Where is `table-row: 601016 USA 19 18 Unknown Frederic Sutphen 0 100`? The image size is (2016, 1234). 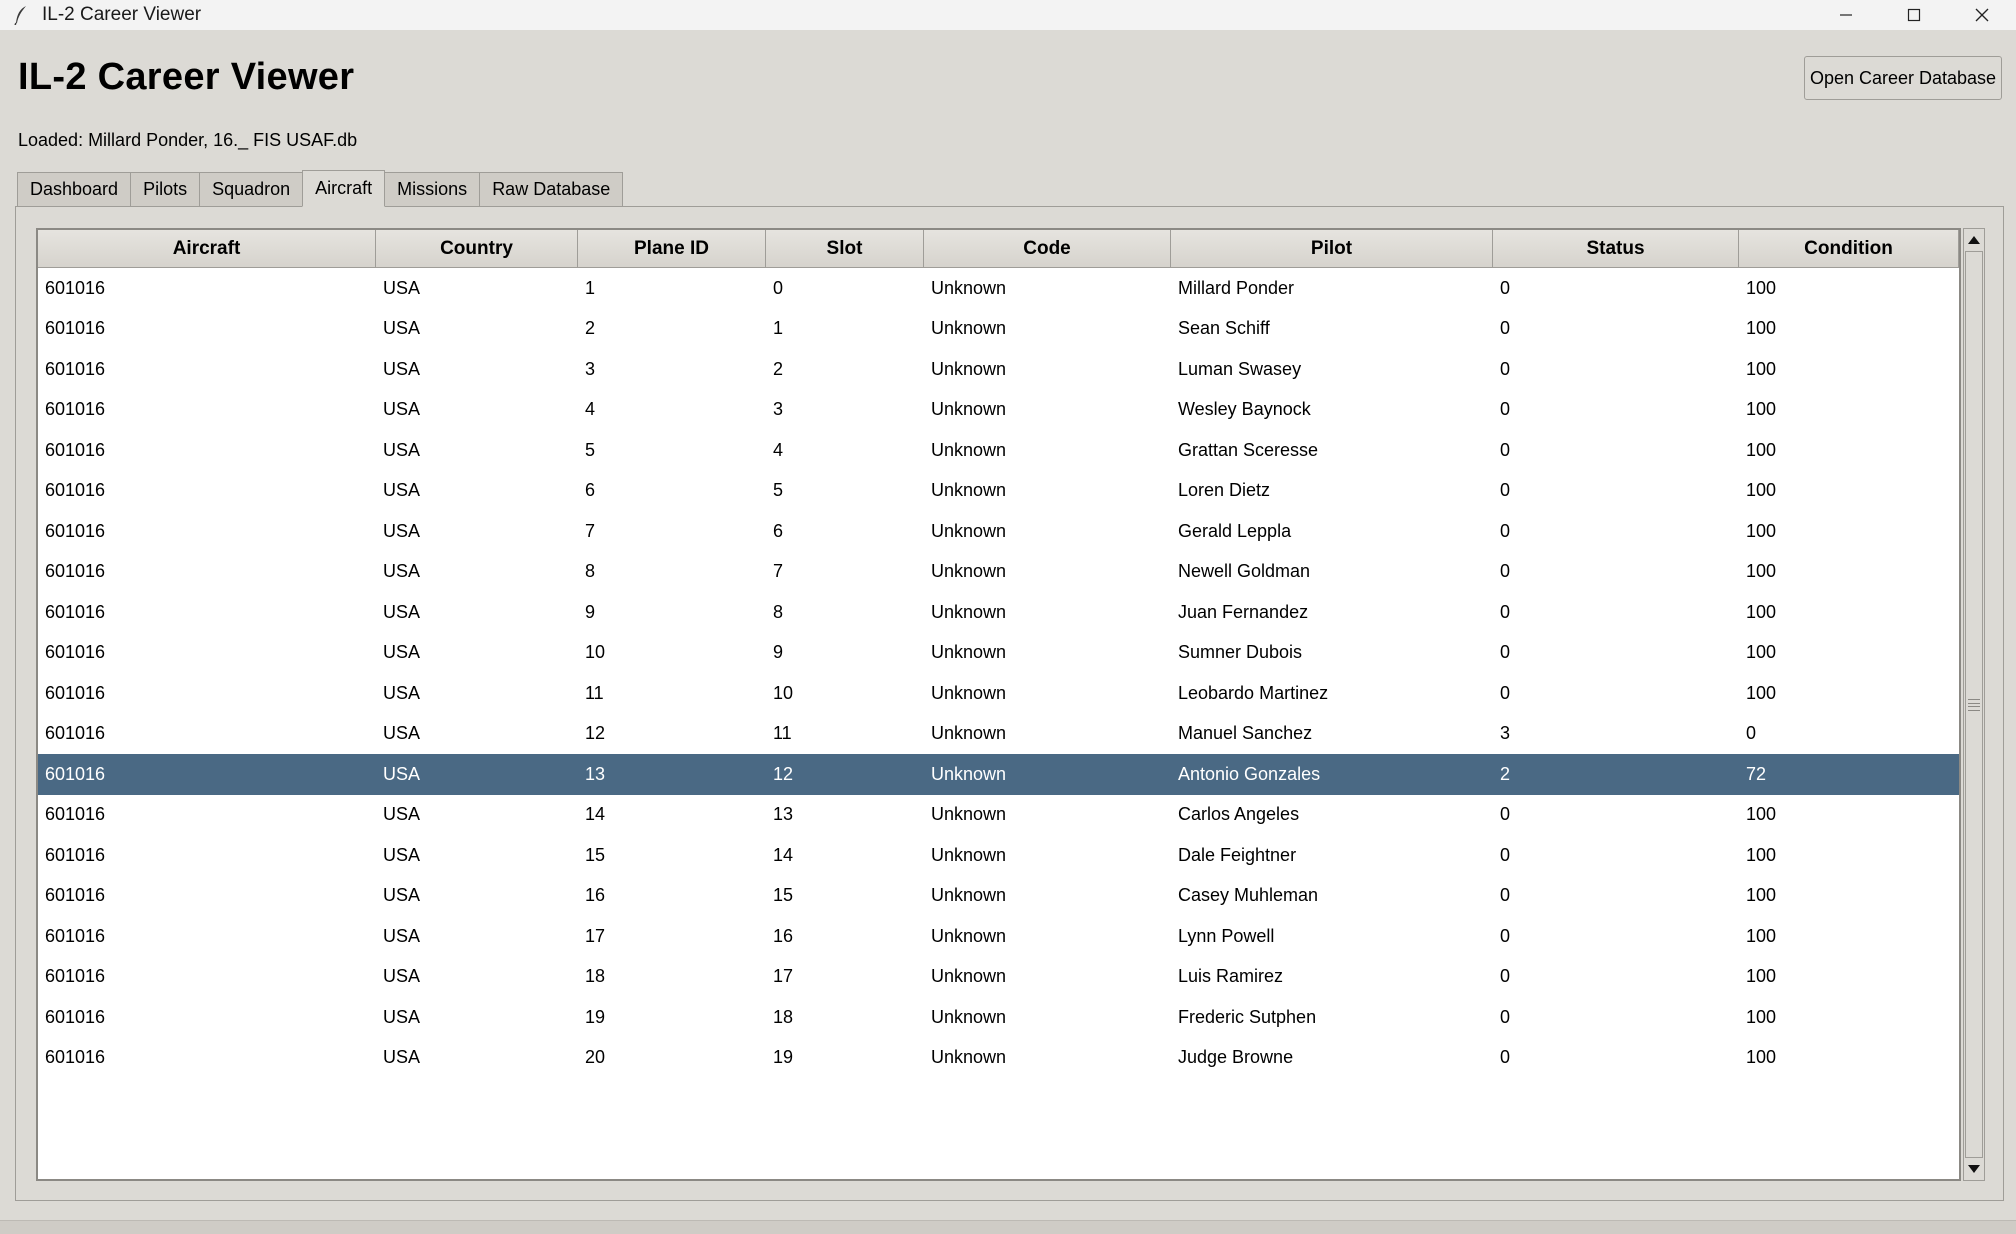
table-row: 601016 USA 19 18 Unknown Frederic Sutphen 0 100 is located at coordinates (998, 1017).